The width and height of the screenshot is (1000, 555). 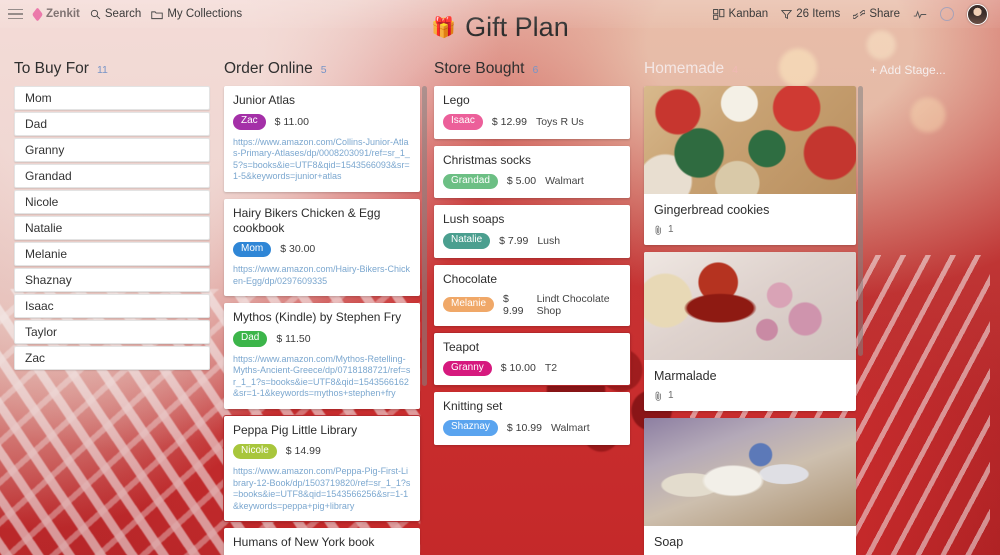 What do you see at coordinates (112, 150) in the screenshot?
I see `list-item: Granny` at bounding box center [112, 150].